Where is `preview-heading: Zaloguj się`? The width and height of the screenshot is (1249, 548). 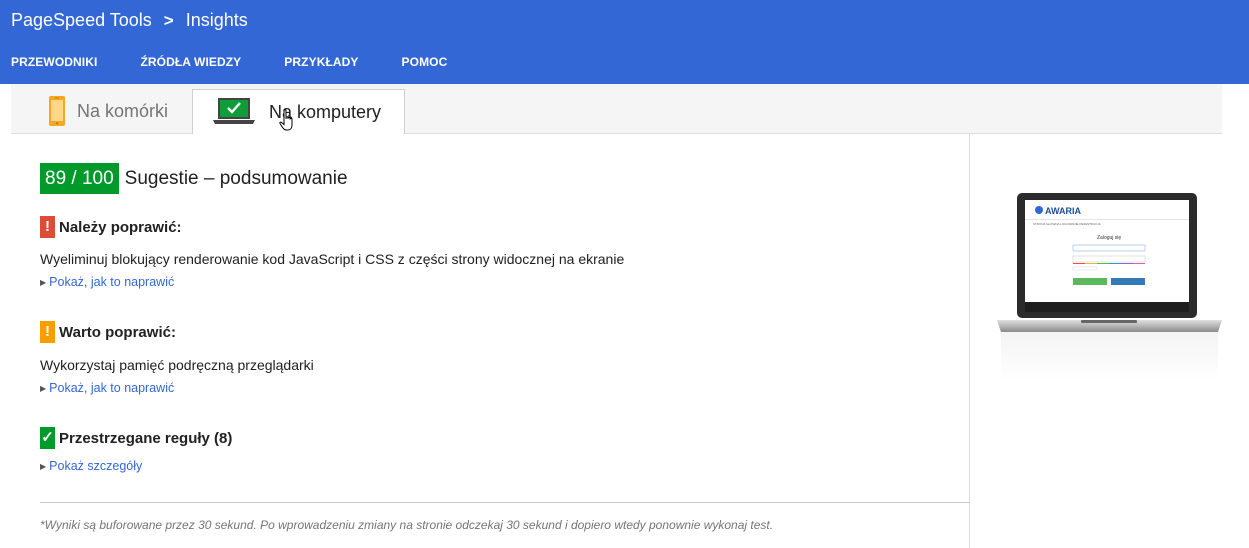 preview-heading: Zaloguj się is located at coordinates (1109, 238).